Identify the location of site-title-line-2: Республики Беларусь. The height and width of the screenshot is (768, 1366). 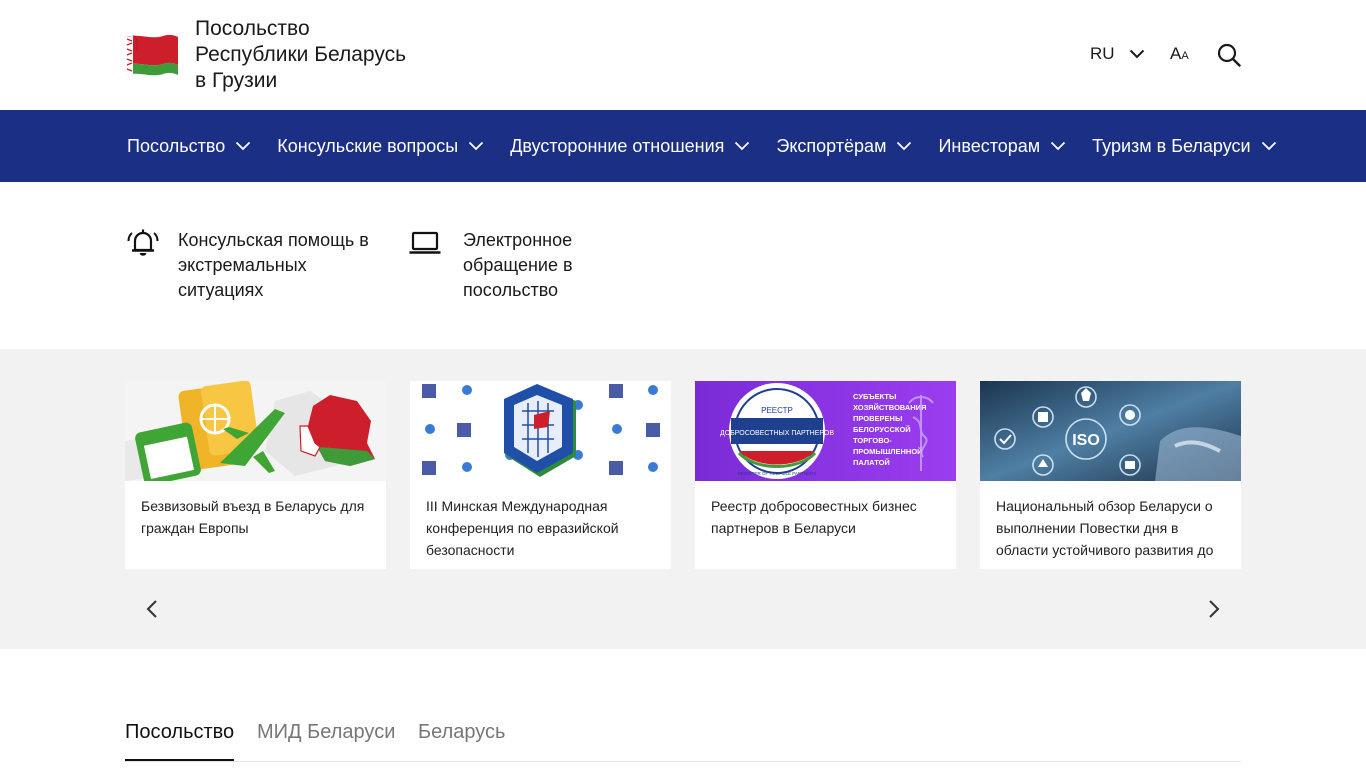
(301, 54).